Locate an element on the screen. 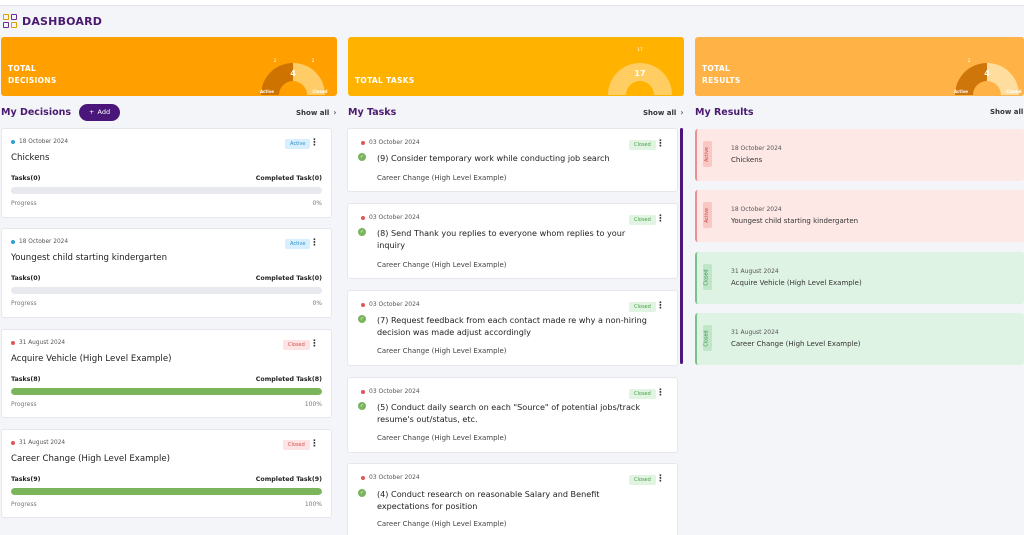 This screenshot has width=1024, height=535. completed-count: Completed Task(9) is located at coordinates (288, 479).